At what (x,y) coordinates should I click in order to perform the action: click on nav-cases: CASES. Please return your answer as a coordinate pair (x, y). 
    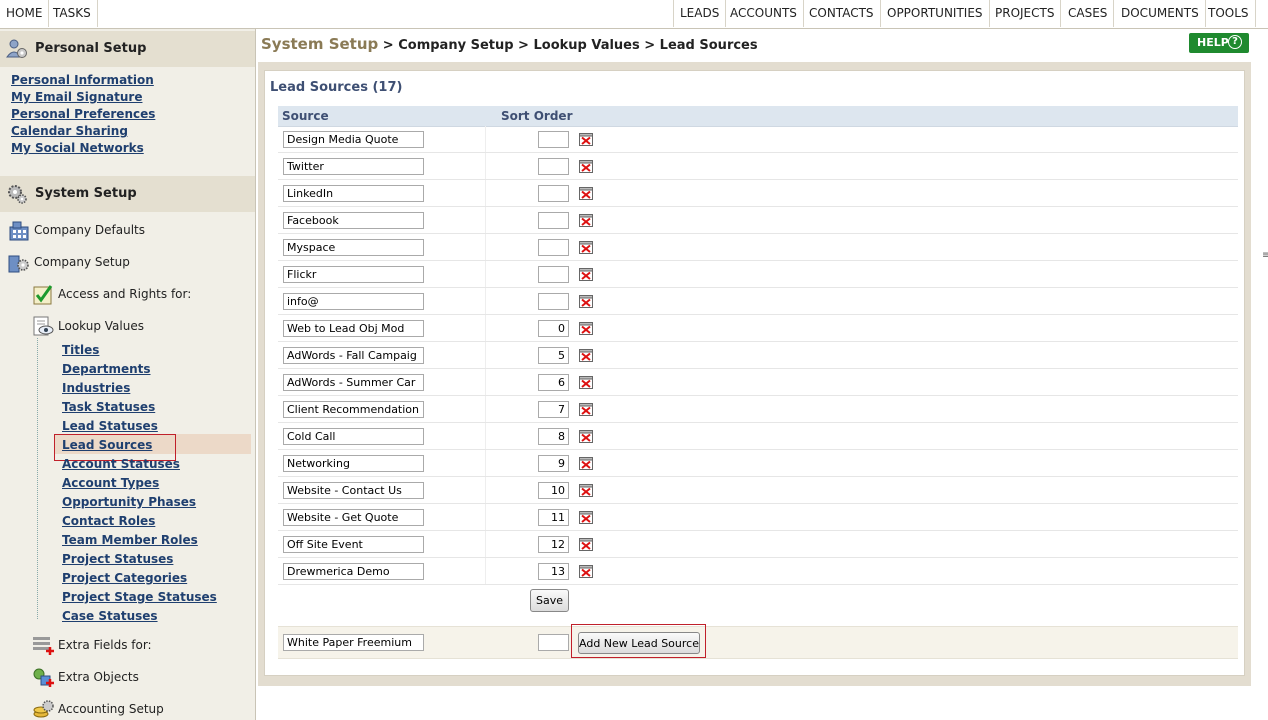
    Looking at the image, I should click on (1088, 13).